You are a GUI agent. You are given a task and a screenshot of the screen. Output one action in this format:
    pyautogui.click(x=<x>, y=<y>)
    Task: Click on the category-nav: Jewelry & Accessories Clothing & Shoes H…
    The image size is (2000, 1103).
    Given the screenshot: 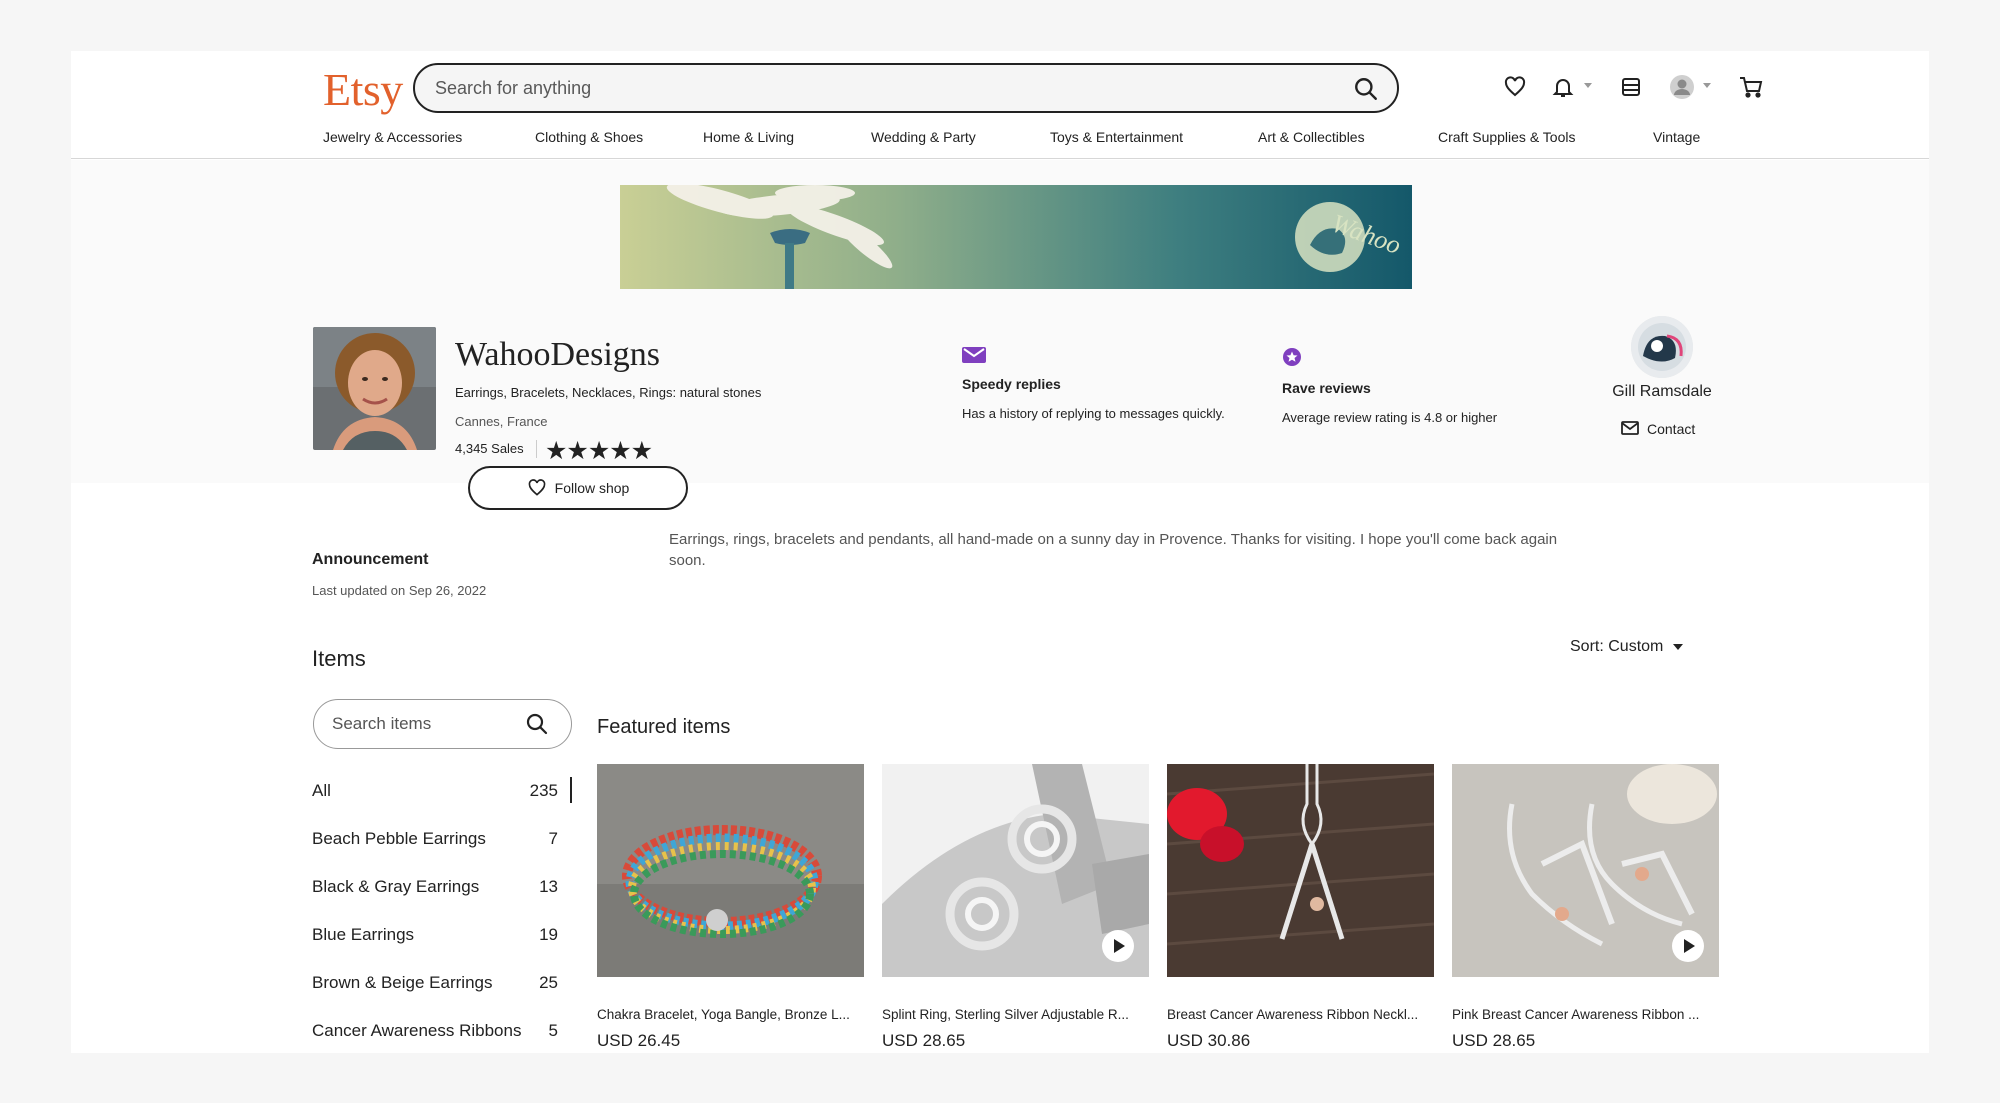 What is the action you would take?
    pyautogui.click(x=1011, y=140)
    